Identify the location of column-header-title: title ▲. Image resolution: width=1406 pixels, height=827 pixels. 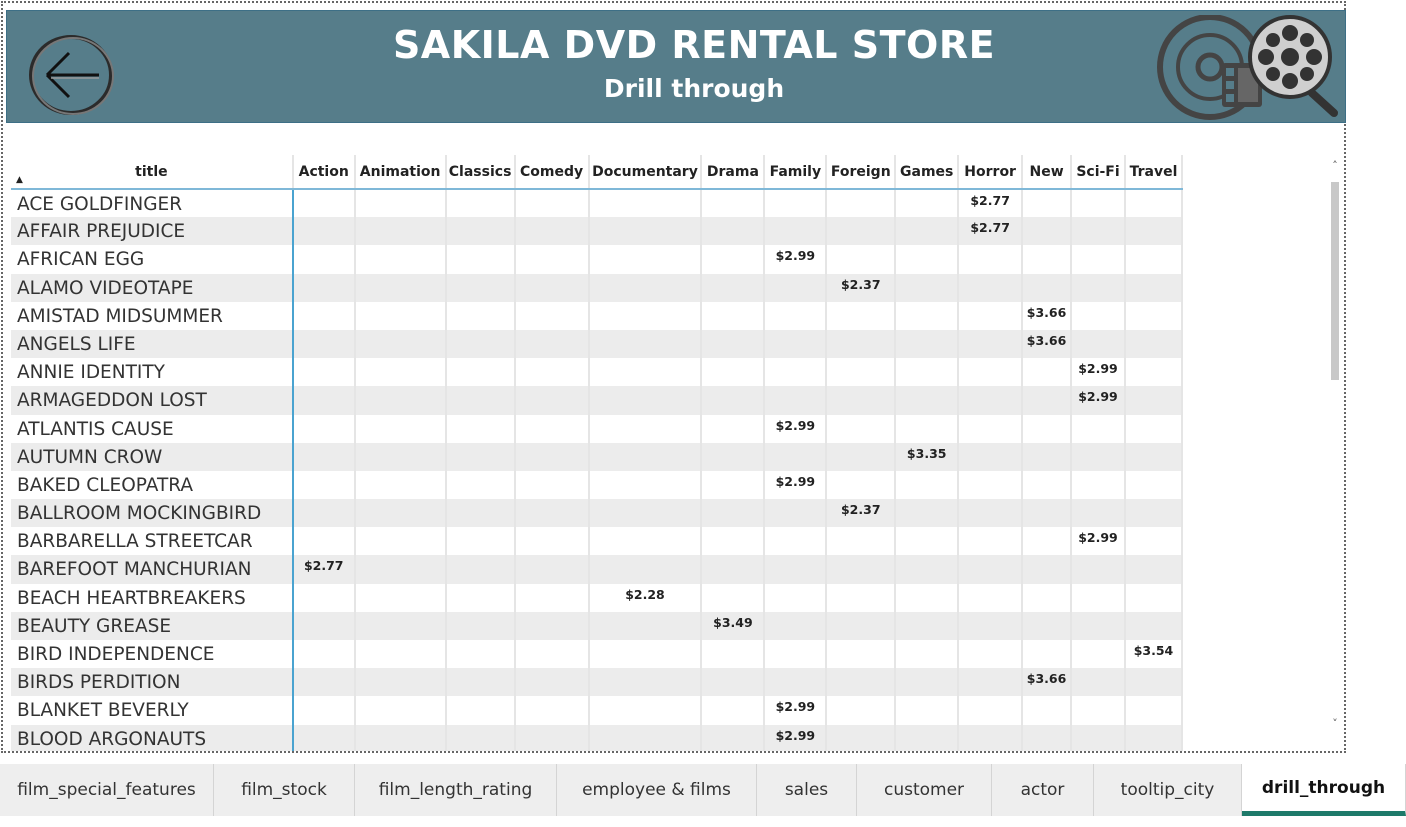
(152, 172).